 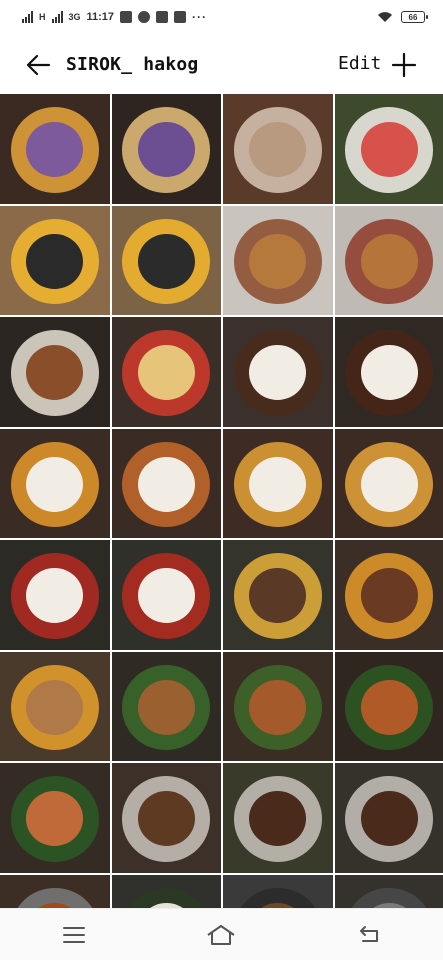 What do you see at coordinates (180, 17) in the screenshot?
I see `mail-icon` at bounding box center [180, 17].